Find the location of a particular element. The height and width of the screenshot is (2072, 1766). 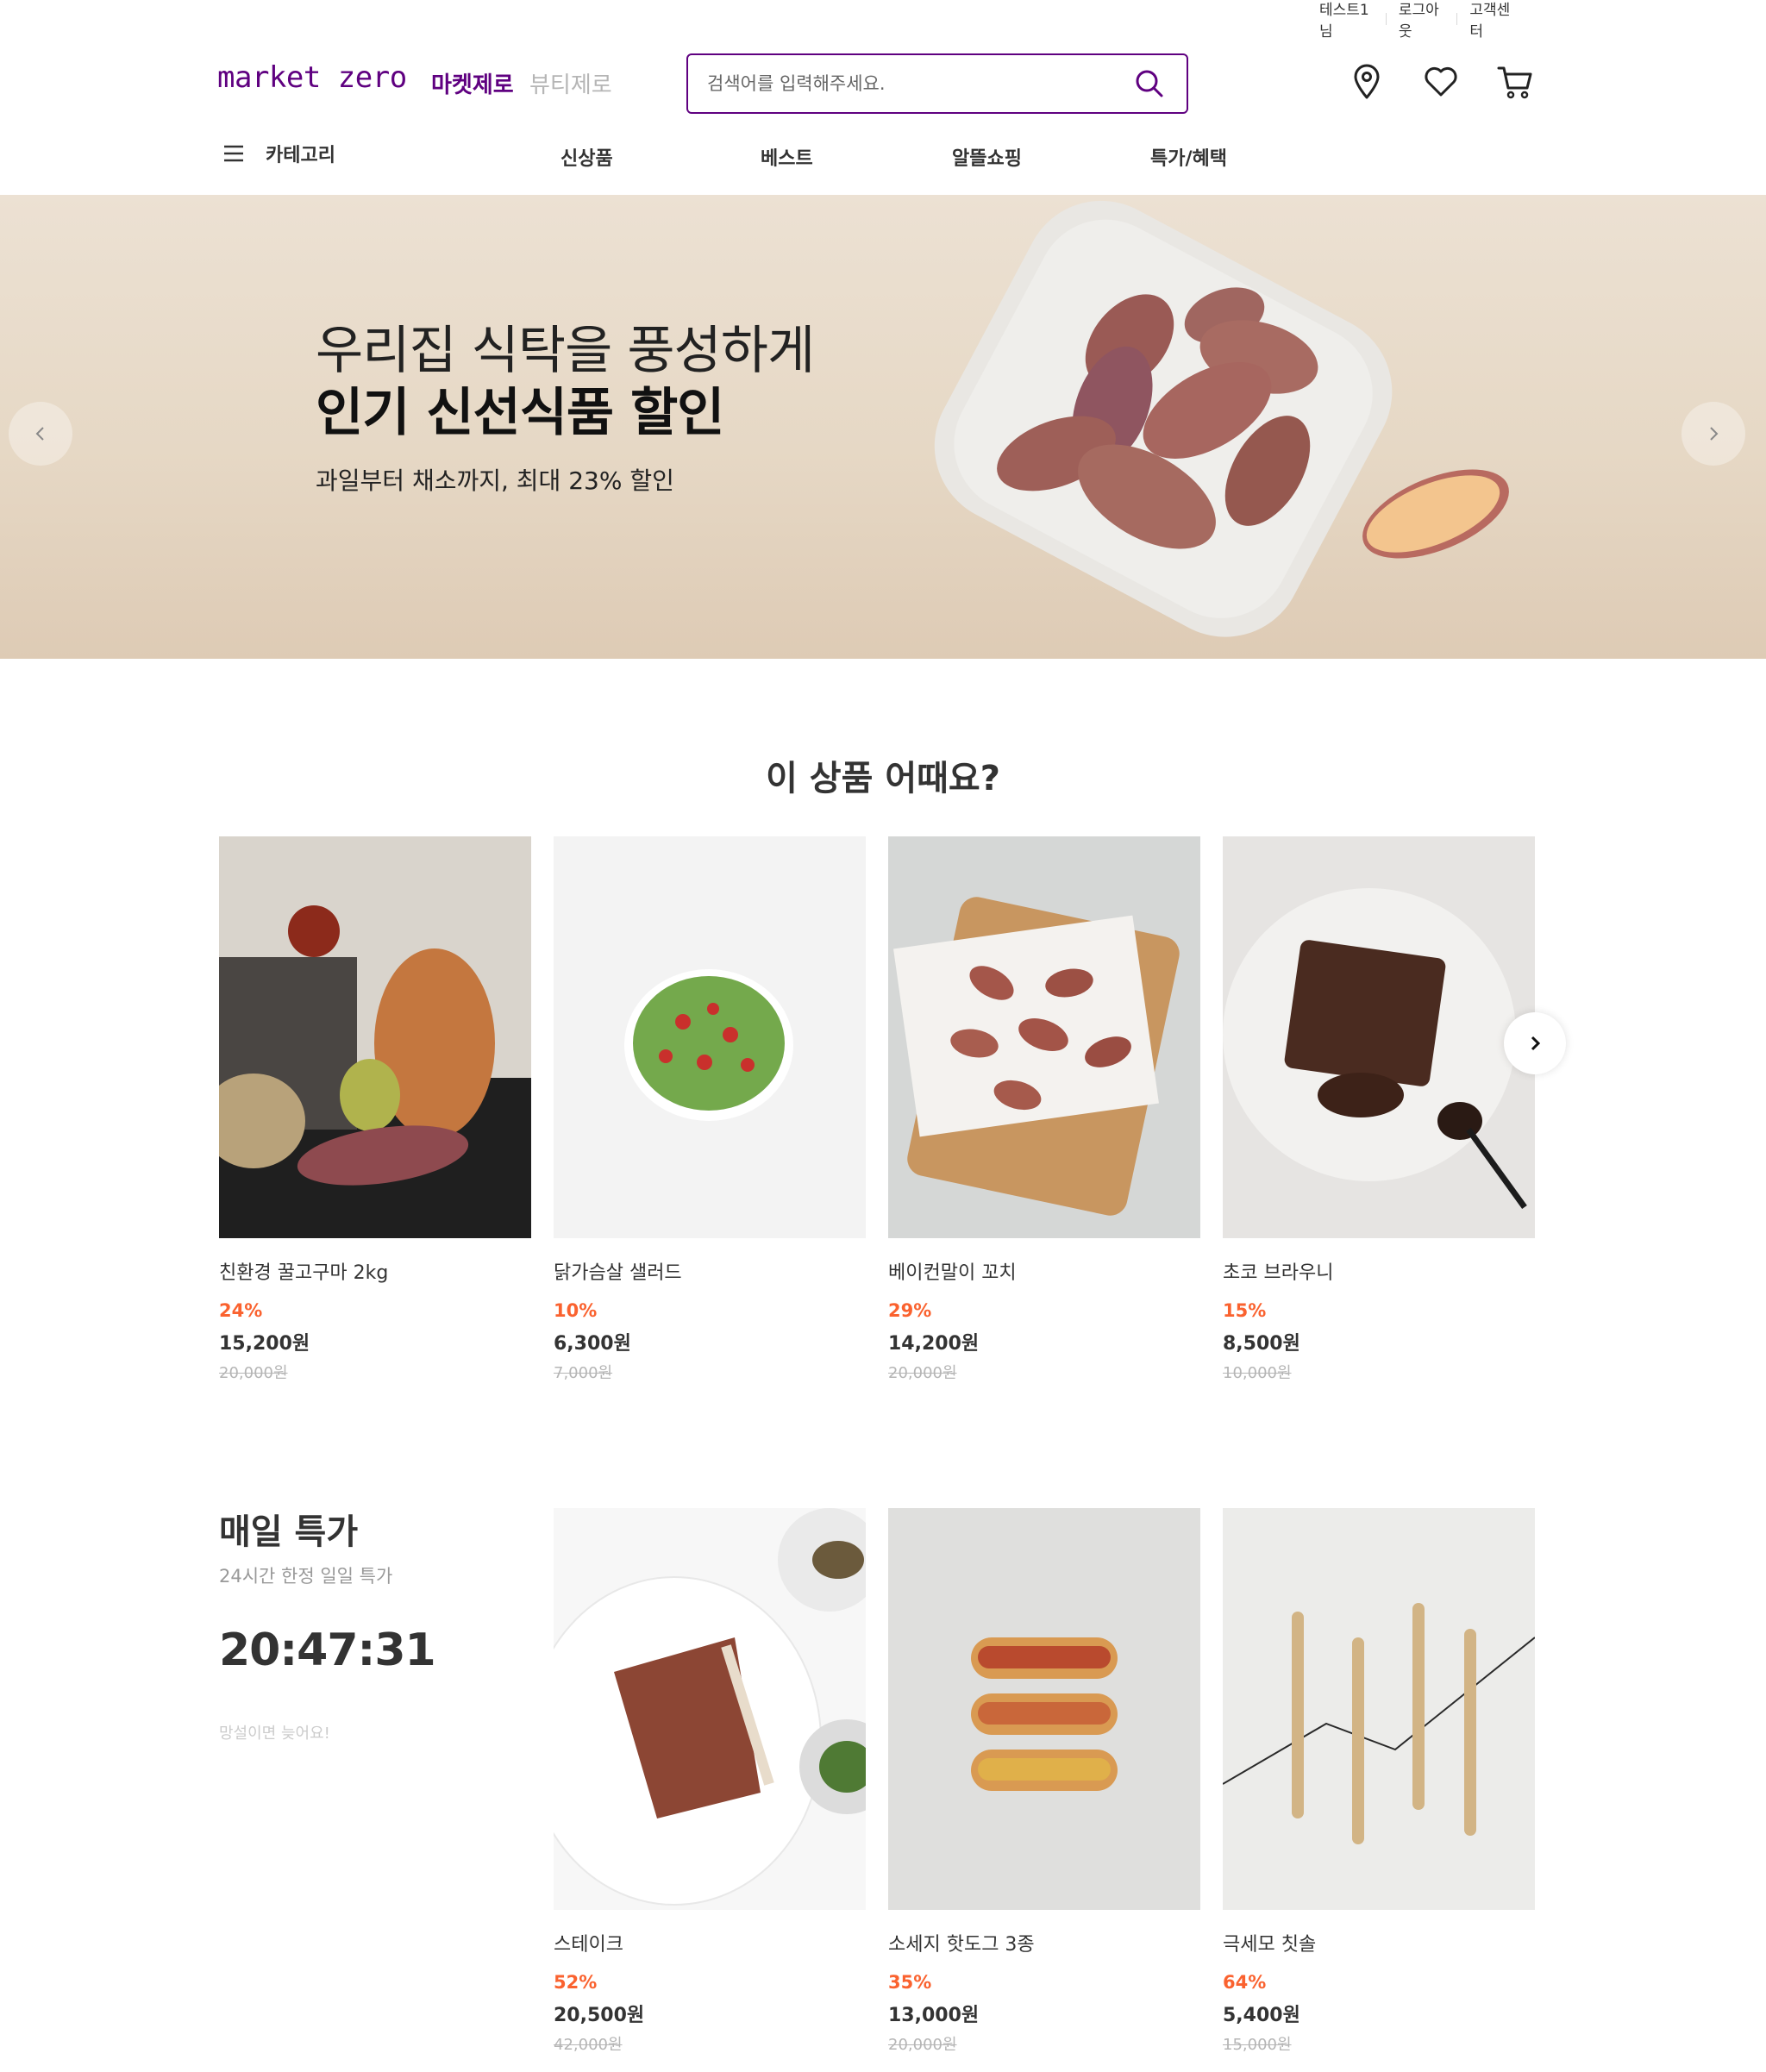

product-card: 닭가슴살 샐러드 10% 6,300원 7,000원 is located at coordinates (710, 1109).